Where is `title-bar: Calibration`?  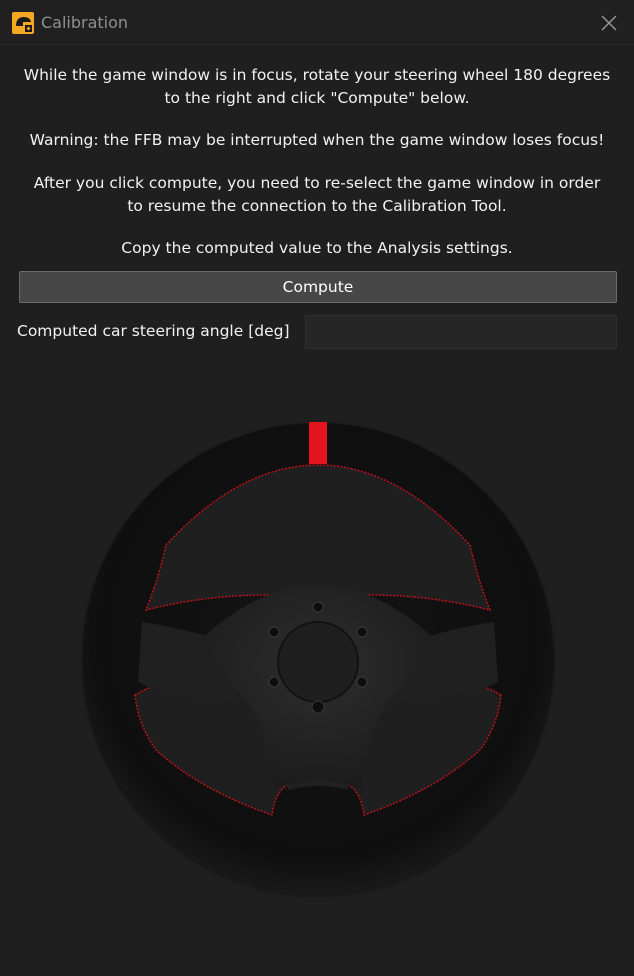
title-bar: Calibration is located at coordinates (317, 22).